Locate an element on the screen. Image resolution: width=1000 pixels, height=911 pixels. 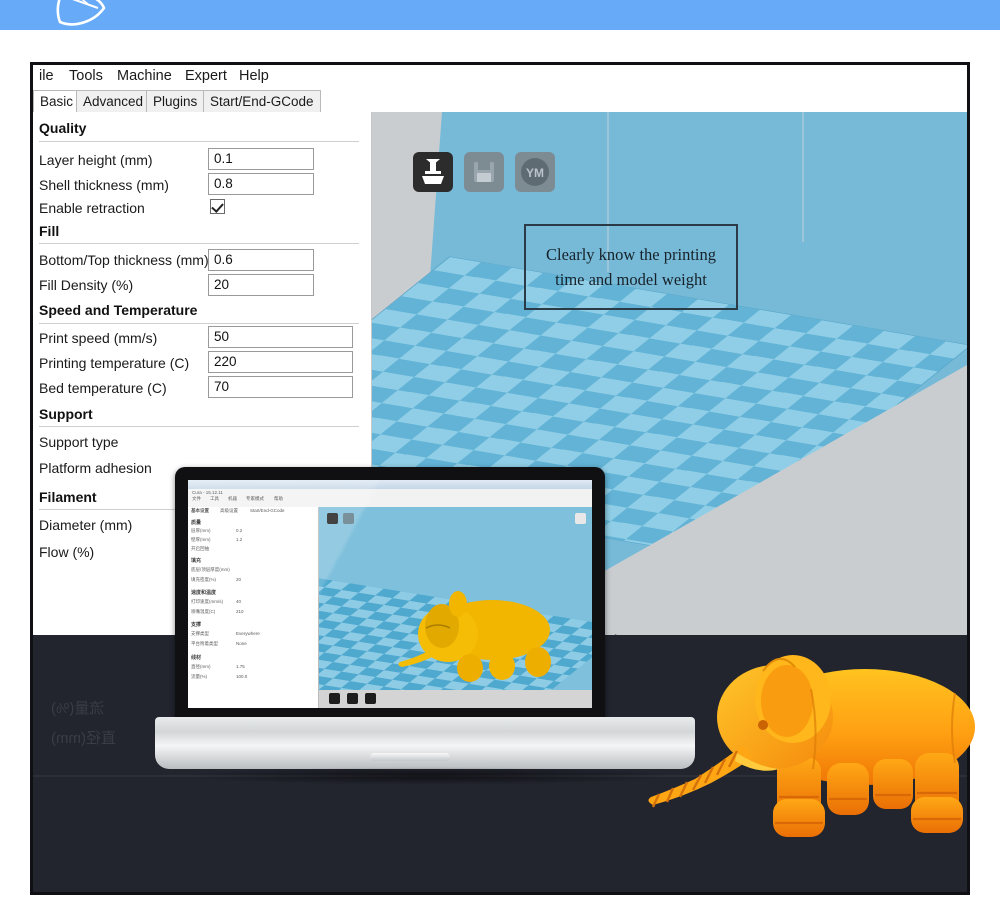
laptop-value-density: 20 is located at coordinates (238, 579).